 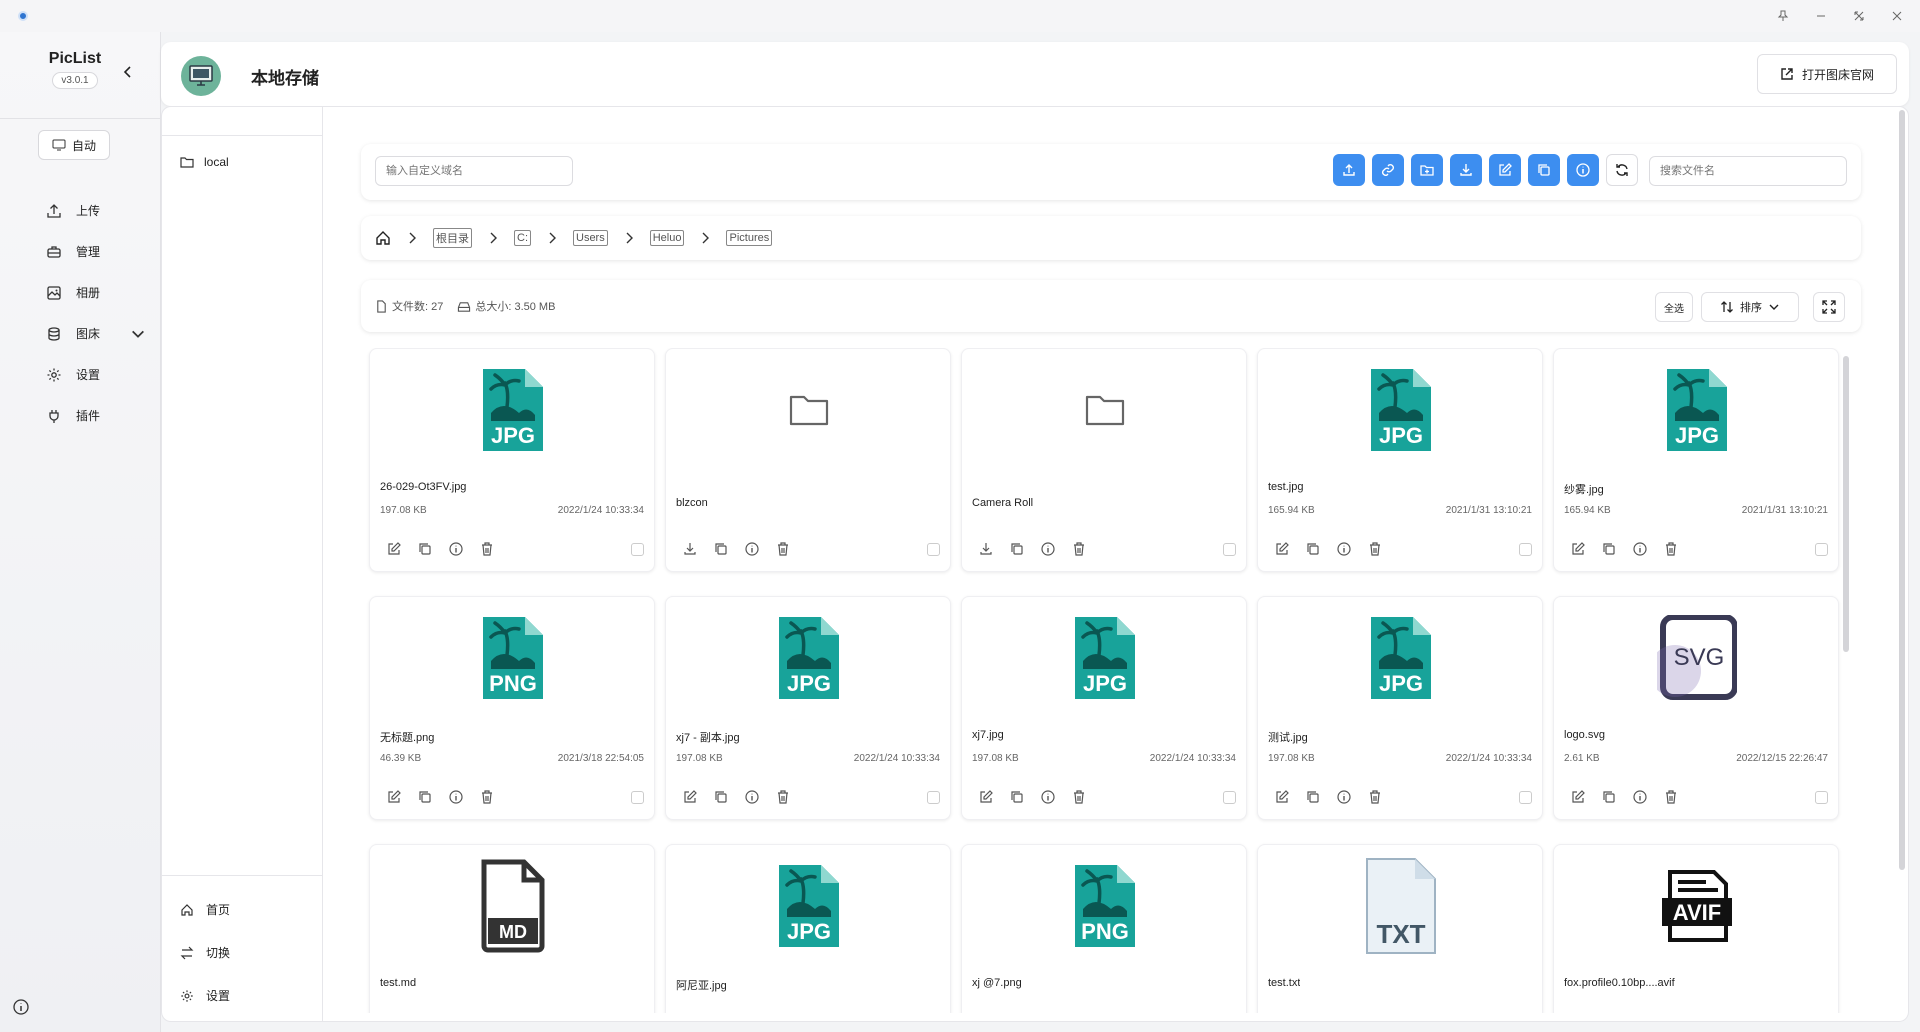 I want to click on markdown-file-icon: MD, so click(x=513, y=906).